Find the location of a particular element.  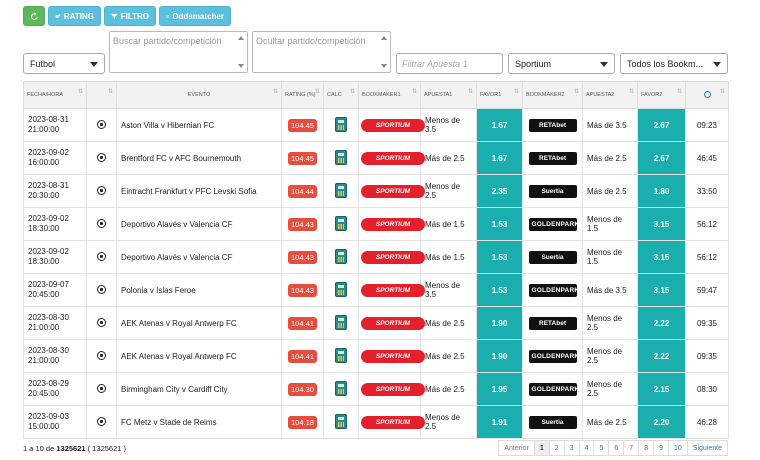

col-header-bookmaker2: BOOKMAKER2 ⇅ is located at coordinates (552, 95).